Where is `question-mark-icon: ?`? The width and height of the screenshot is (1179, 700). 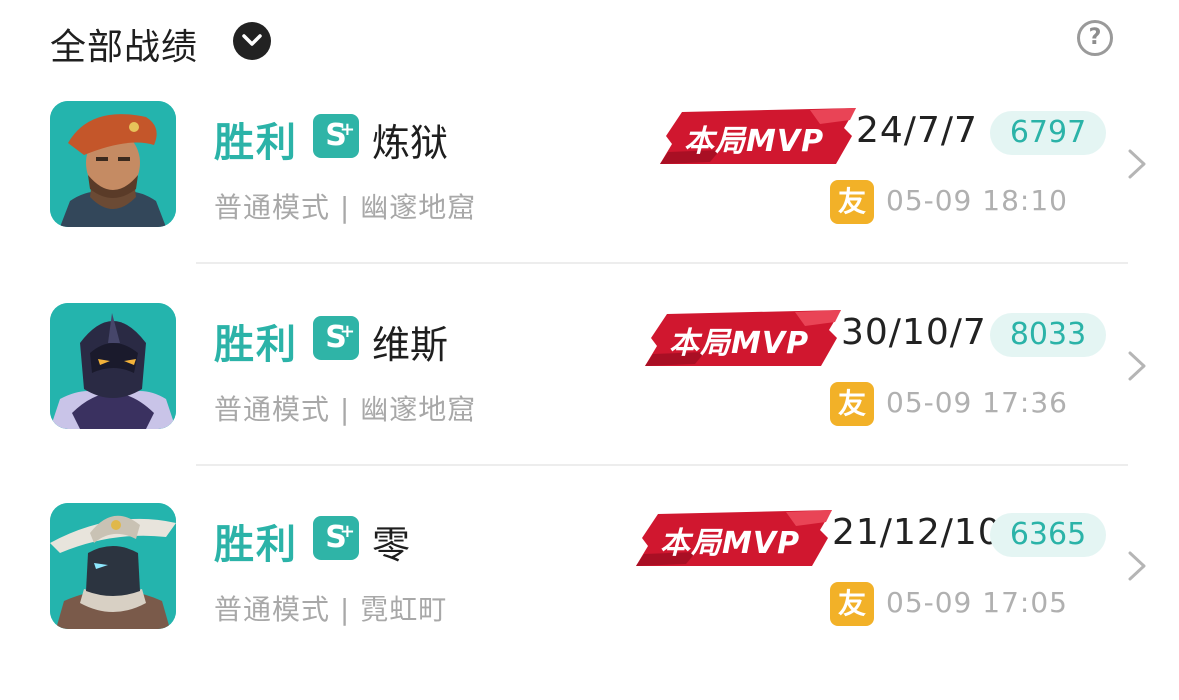 question-mark-icon: ? is located at coordinates (1095, 37).